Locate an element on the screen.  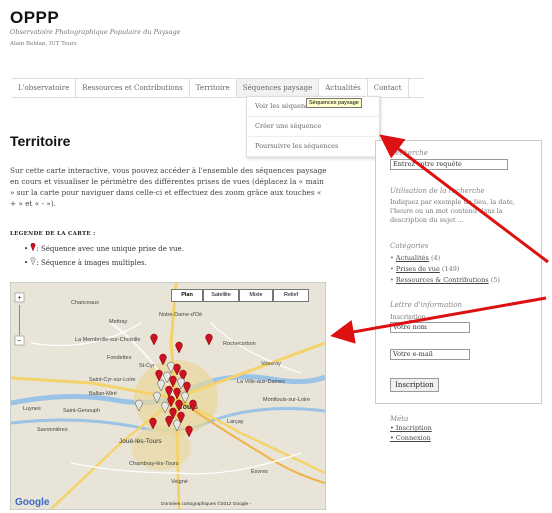
map-place: Saint-Cyr-sur-Loire is located at coordinates (112, 380).